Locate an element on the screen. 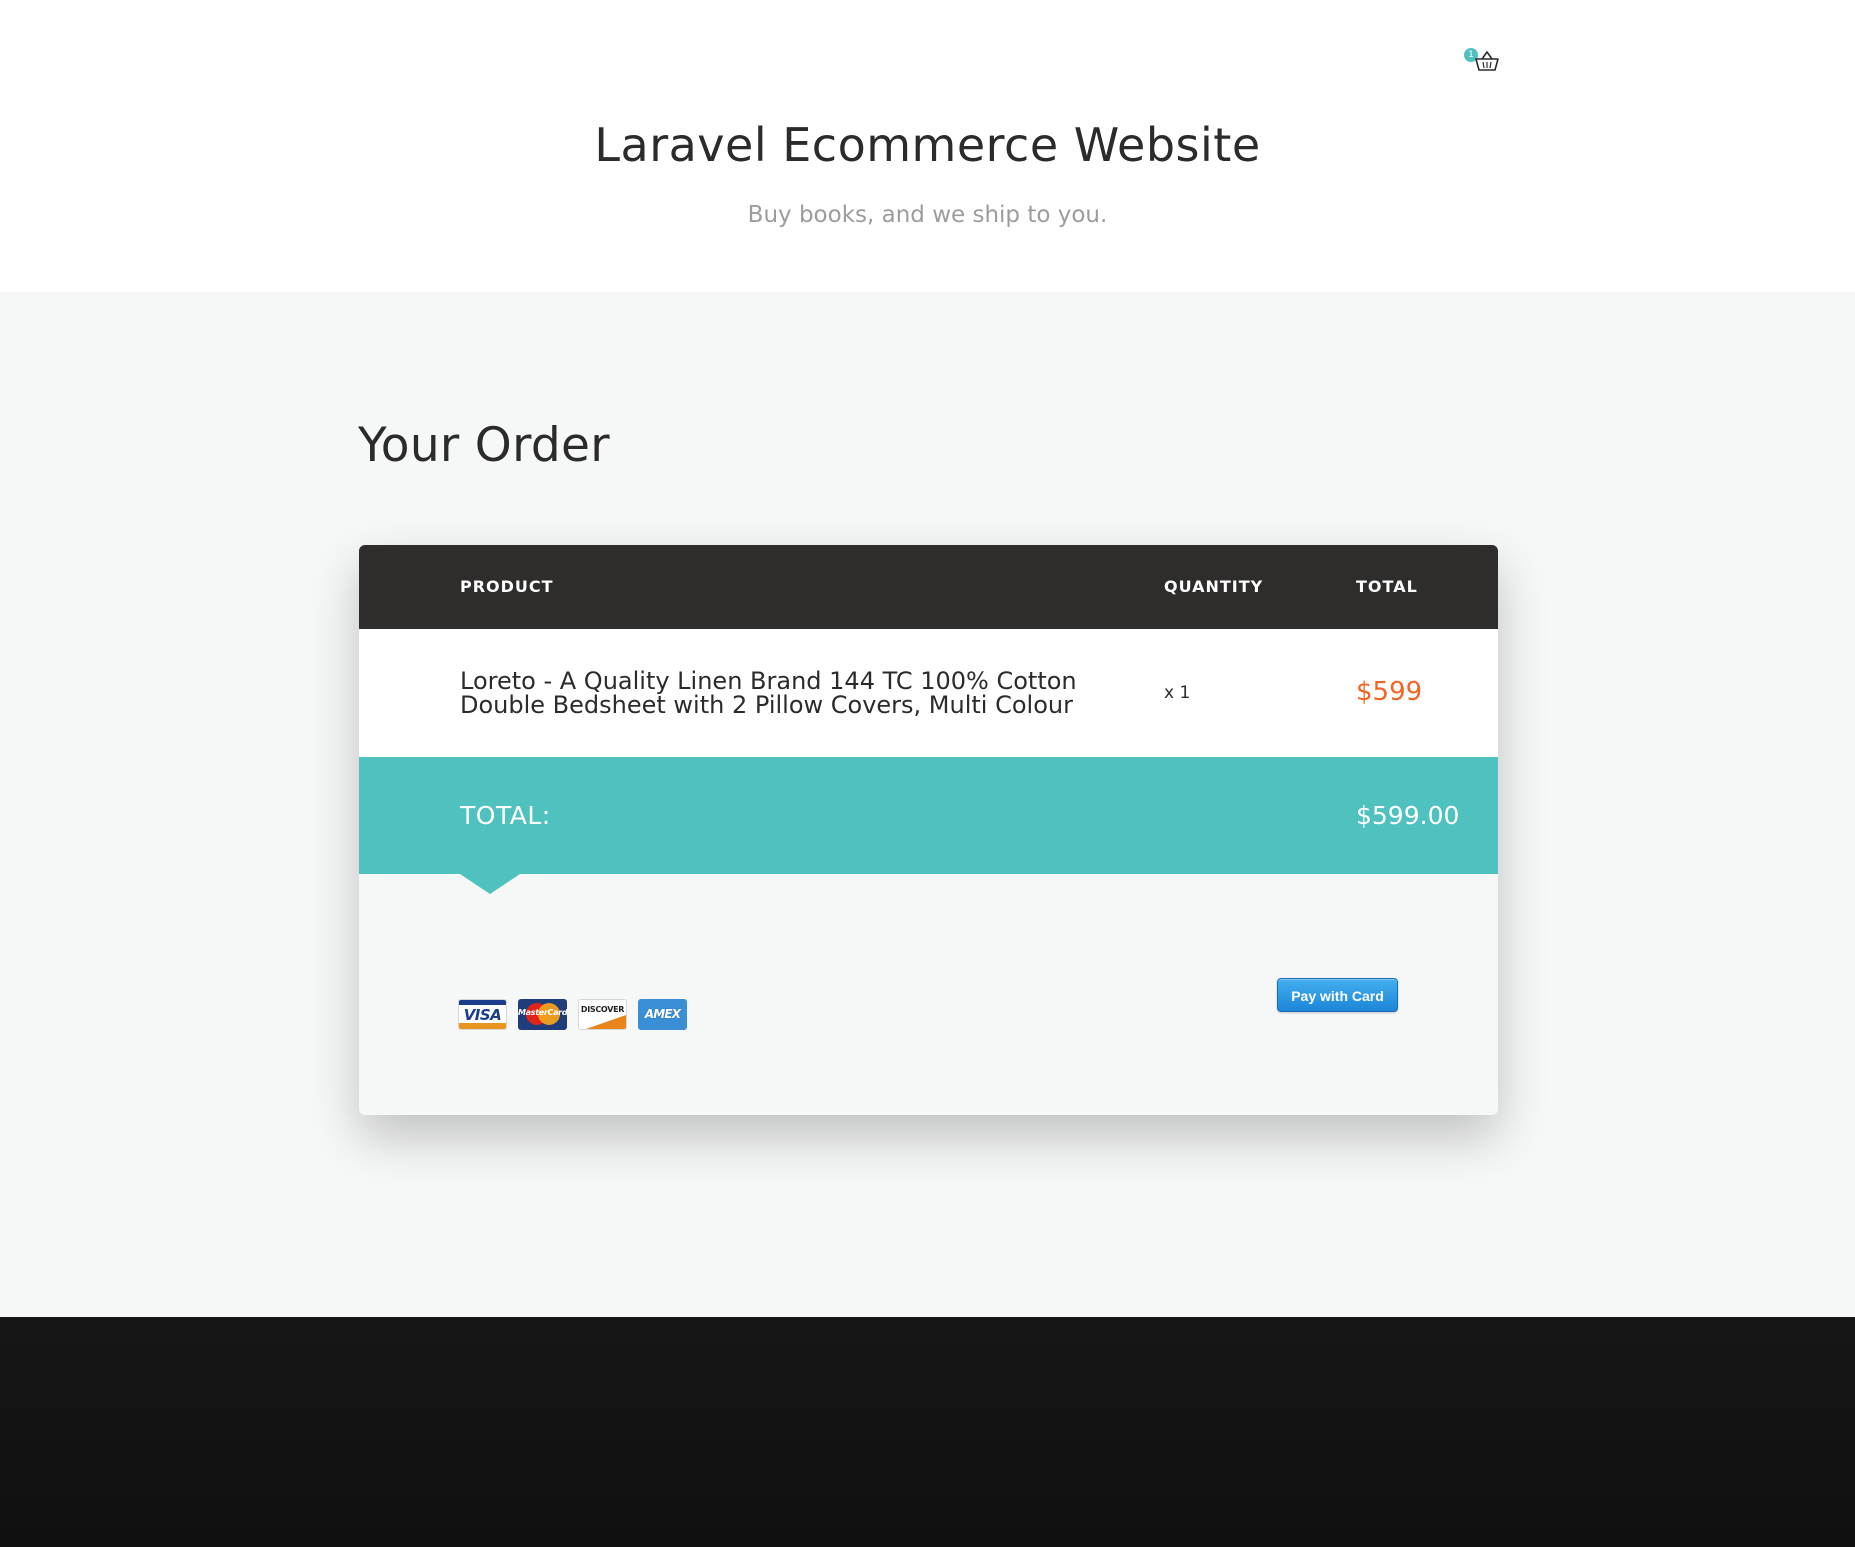  item-price: $599 is located at coordinates (1389, 692).